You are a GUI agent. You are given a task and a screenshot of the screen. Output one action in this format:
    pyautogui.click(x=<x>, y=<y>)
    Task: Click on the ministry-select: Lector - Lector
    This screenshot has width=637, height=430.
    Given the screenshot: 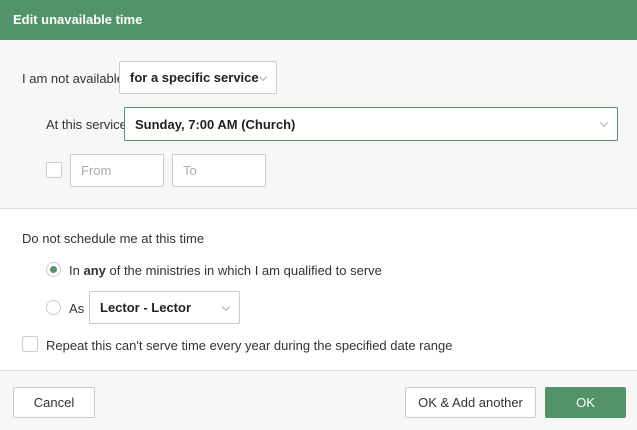 What is the action you would take?
    pyautogui.click(x=164, y=307)
    